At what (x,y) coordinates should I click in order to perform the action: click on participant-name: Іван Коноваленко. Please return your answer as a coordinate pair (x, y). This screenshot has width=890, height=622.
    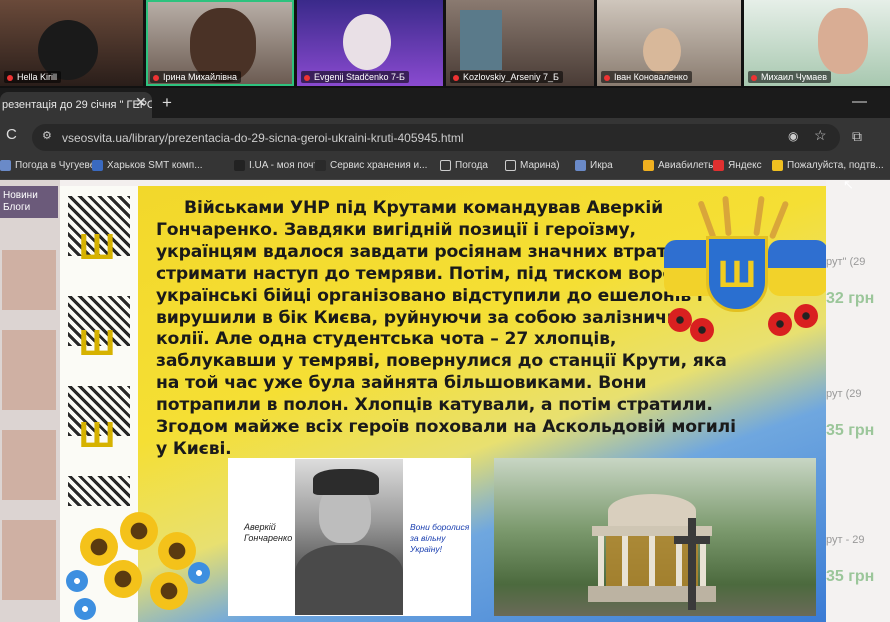
    Looking at the image, I should click on (651, 77).